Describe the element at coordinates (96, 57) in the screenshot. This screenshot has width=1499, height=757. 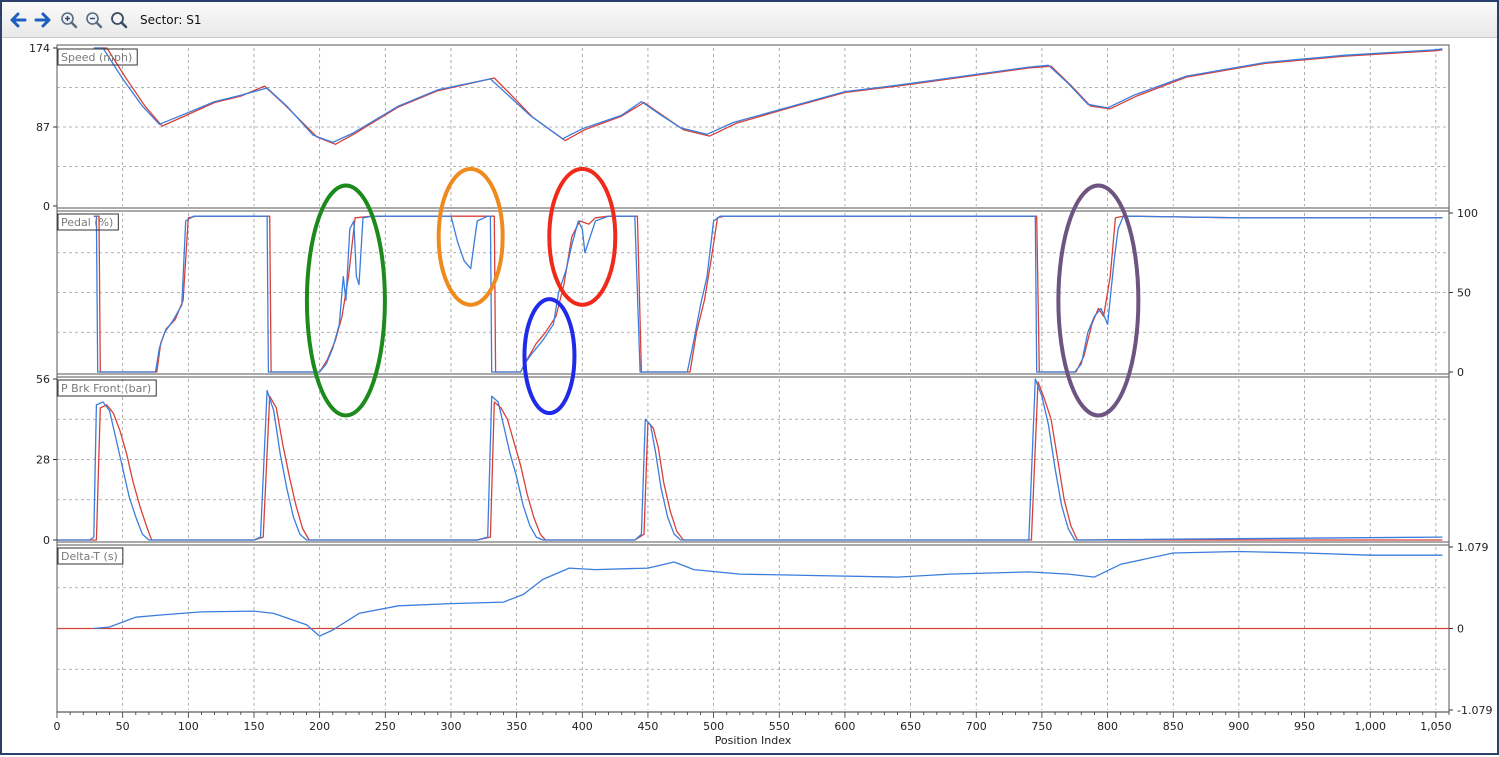
I see `panel-label-speed: Speed (mph)` at that location.